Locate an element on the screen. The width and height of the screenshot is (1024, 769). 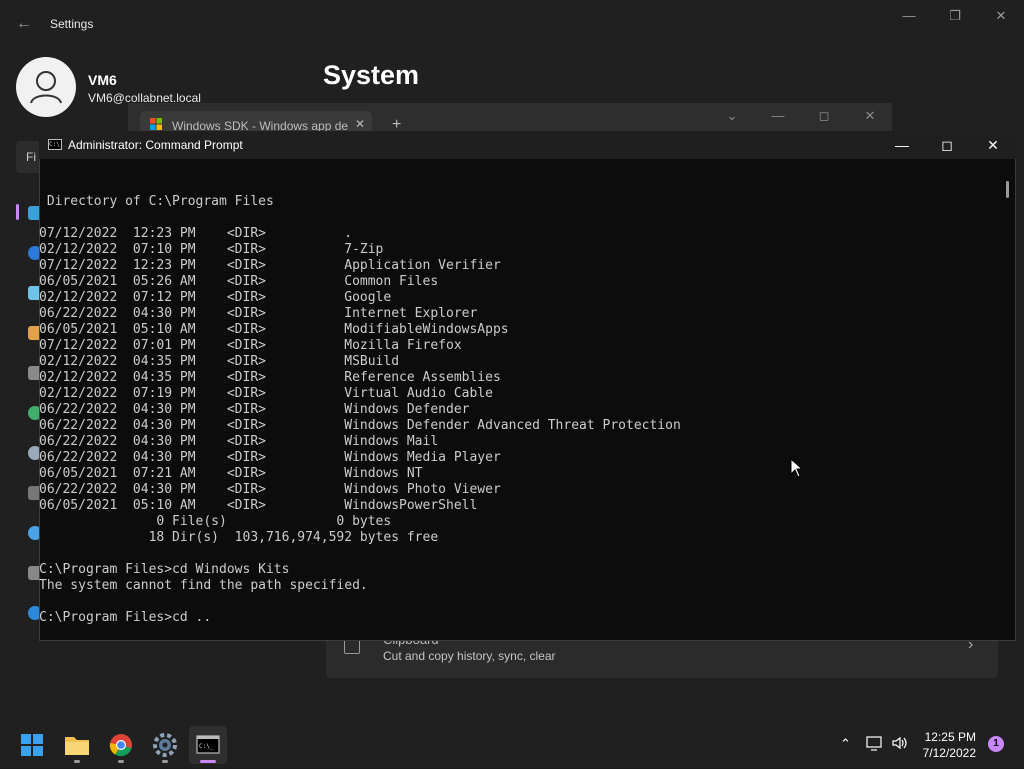
console-line: 18 Dir(s) 103,716,974,592 bytes free is located at coordinates (239, 537).